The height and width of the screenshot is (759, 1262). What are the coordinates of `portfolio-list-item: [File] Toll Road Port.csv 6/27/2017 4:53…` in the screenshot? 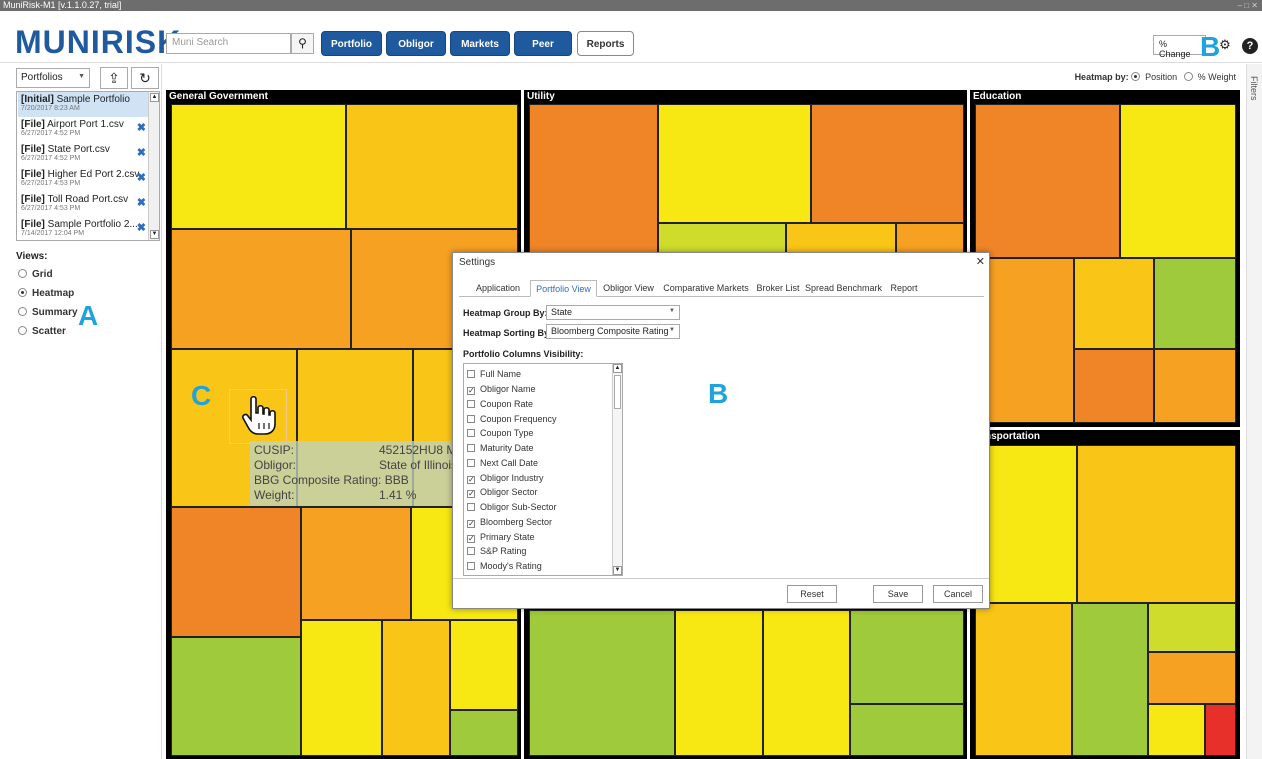 It's located at (83, 204).